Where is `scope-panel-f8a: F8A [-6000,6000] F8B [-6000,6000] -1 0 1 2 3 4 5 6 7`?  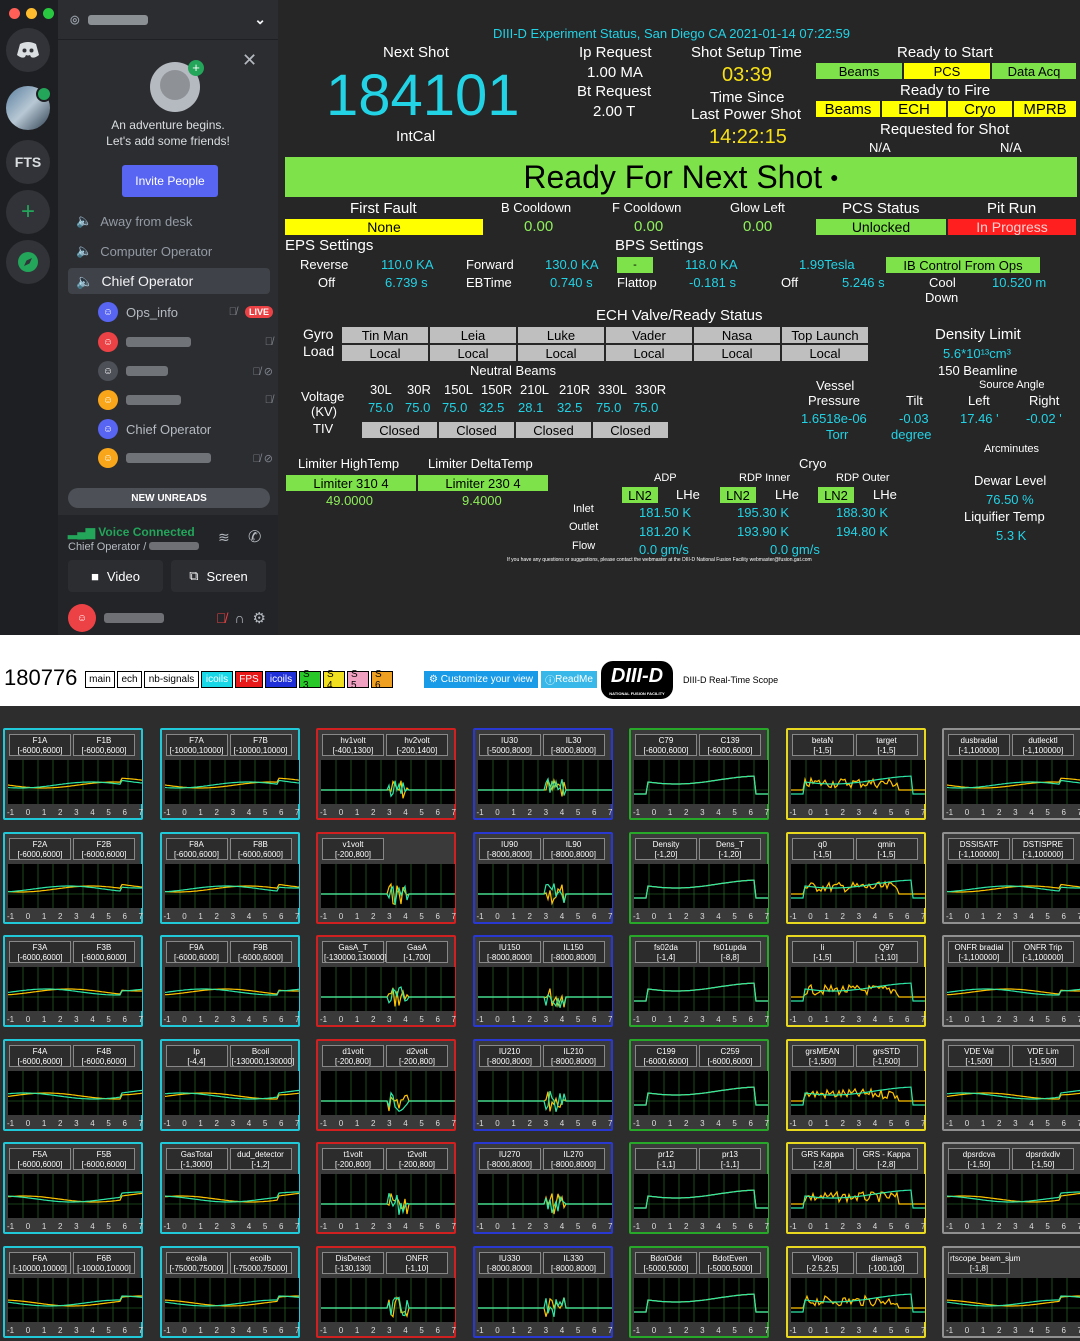
scope-panel-f8a: F8A [-6000,6000] F8B [-6000,6000] -1 0 1 2 3 4 5 6 7 is located at coordinates (229, 877).